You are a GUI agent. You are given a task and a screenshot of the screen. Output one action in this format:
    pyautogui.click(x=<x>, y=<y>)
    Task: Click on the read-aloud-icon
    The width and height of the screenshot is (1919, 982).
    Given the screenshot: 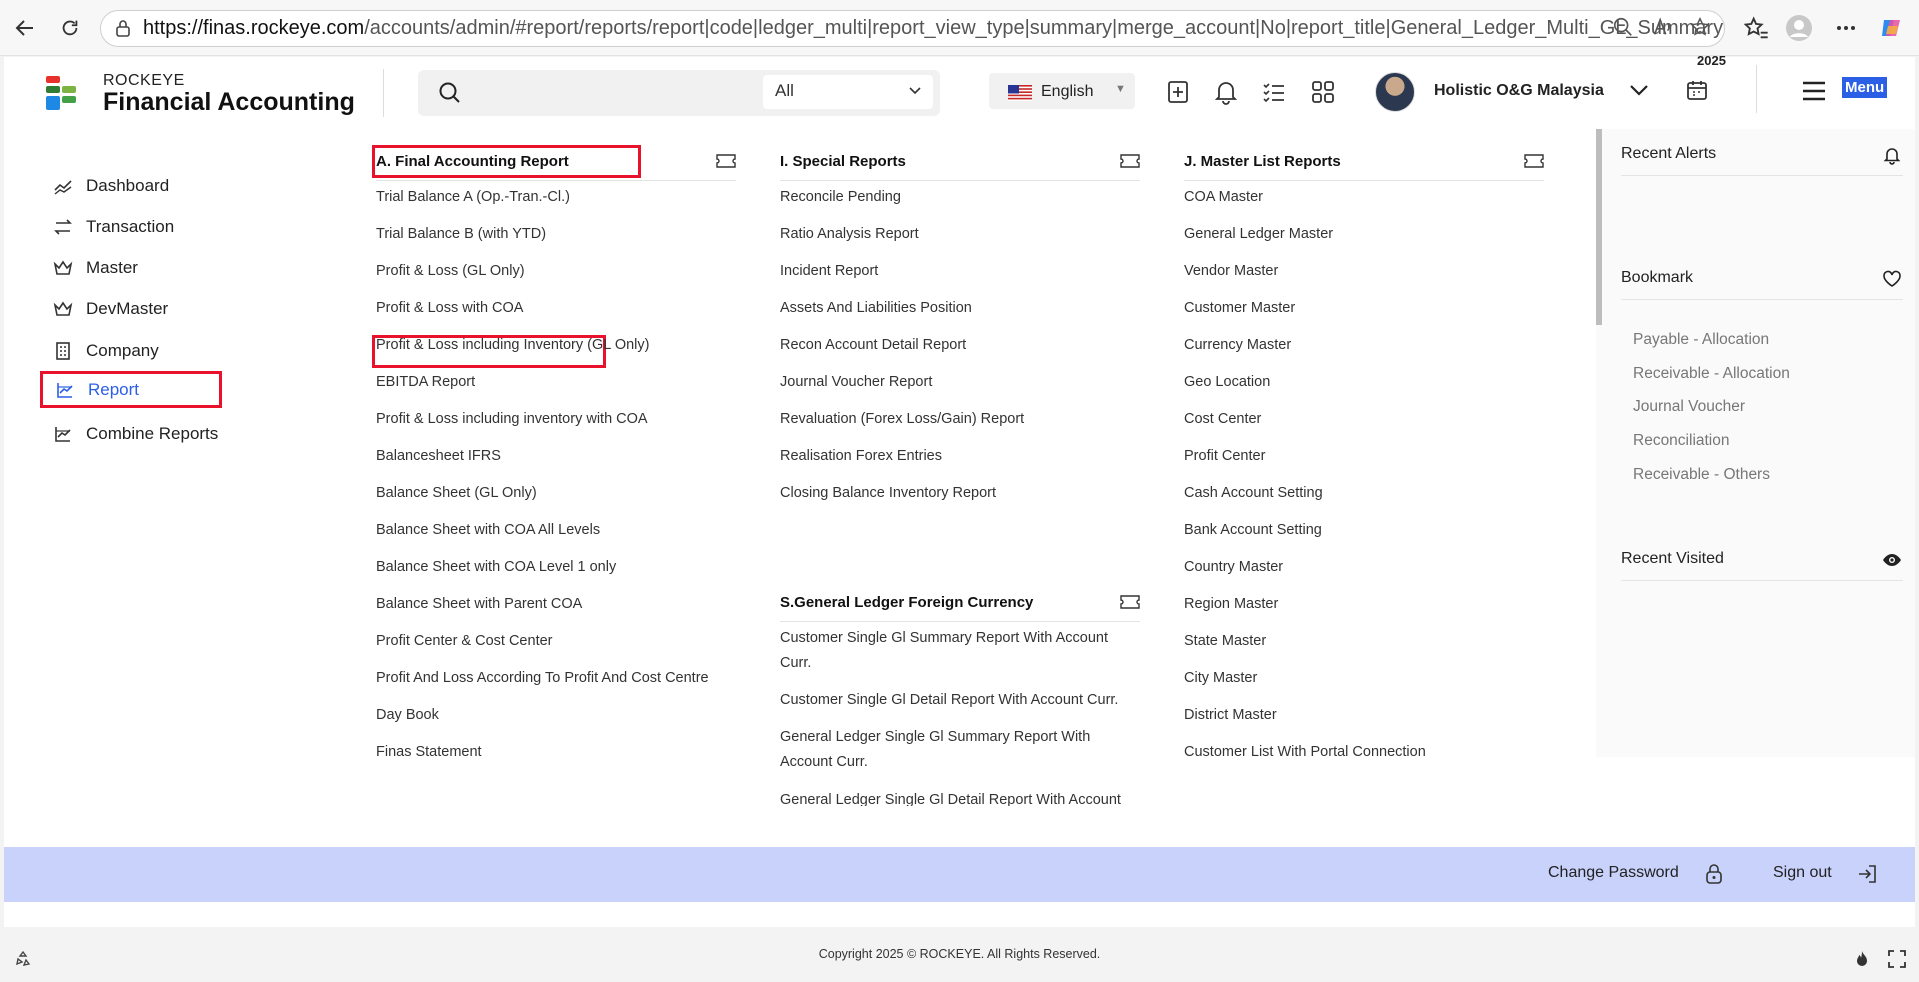 What is the action you would take?
    pyautogui.click(x=1662, y=27)
    